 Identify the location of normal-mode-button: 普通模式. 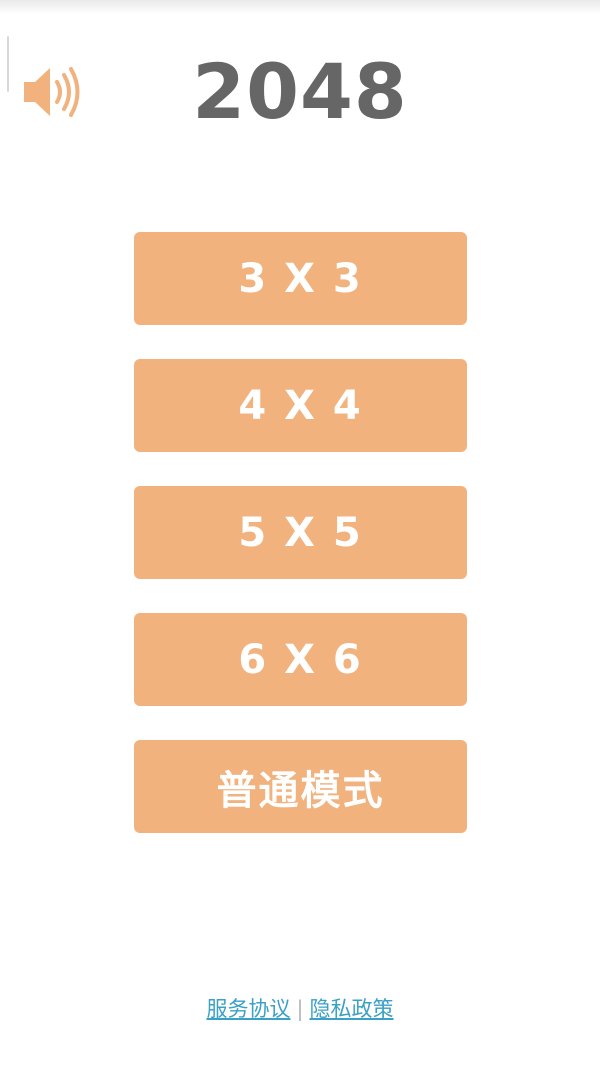
(300, 786).